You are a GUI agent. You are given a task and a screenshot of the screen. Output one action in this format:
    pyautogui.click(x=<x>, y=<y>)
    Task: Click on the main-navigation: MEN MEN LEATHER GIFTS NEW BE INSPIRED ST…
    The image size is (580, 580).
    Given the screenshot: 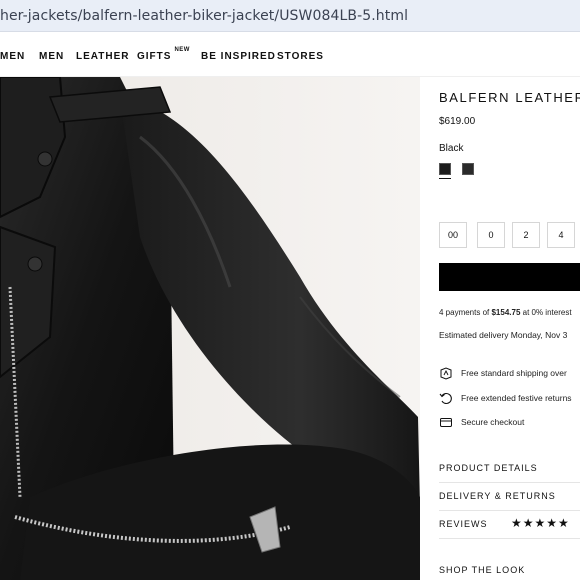 What is the action you would take?
    pyautogui.click(x=290, y=55)
    